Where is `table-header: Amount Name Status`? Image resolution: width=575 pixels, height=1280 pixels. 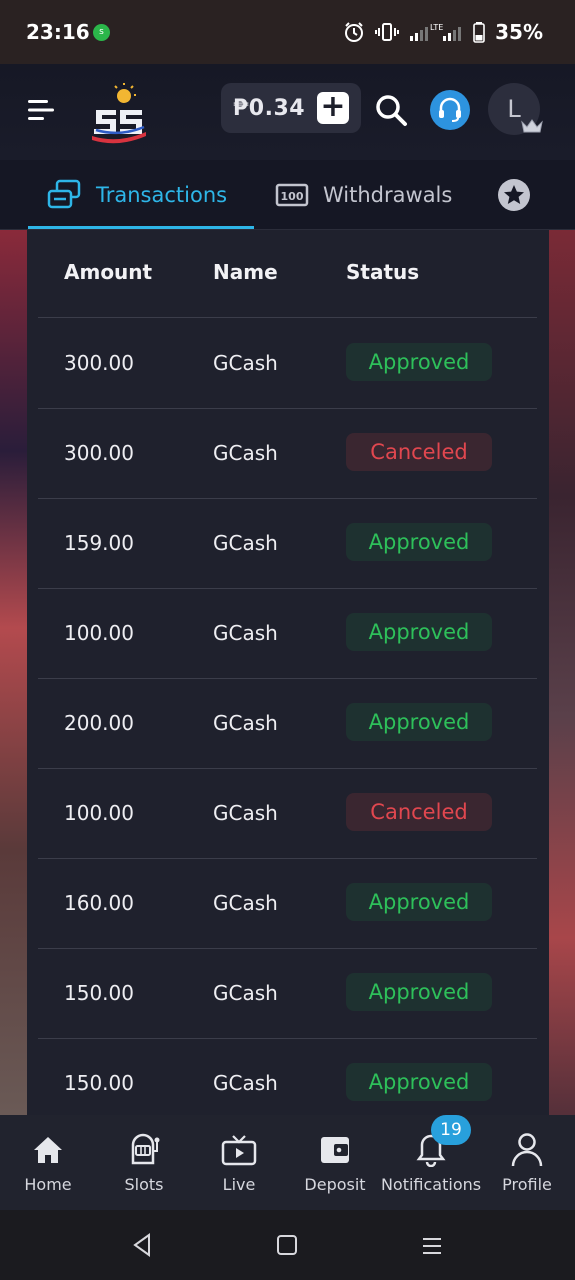
table-header: Amount Name Status is located at coordinates (288, 274).